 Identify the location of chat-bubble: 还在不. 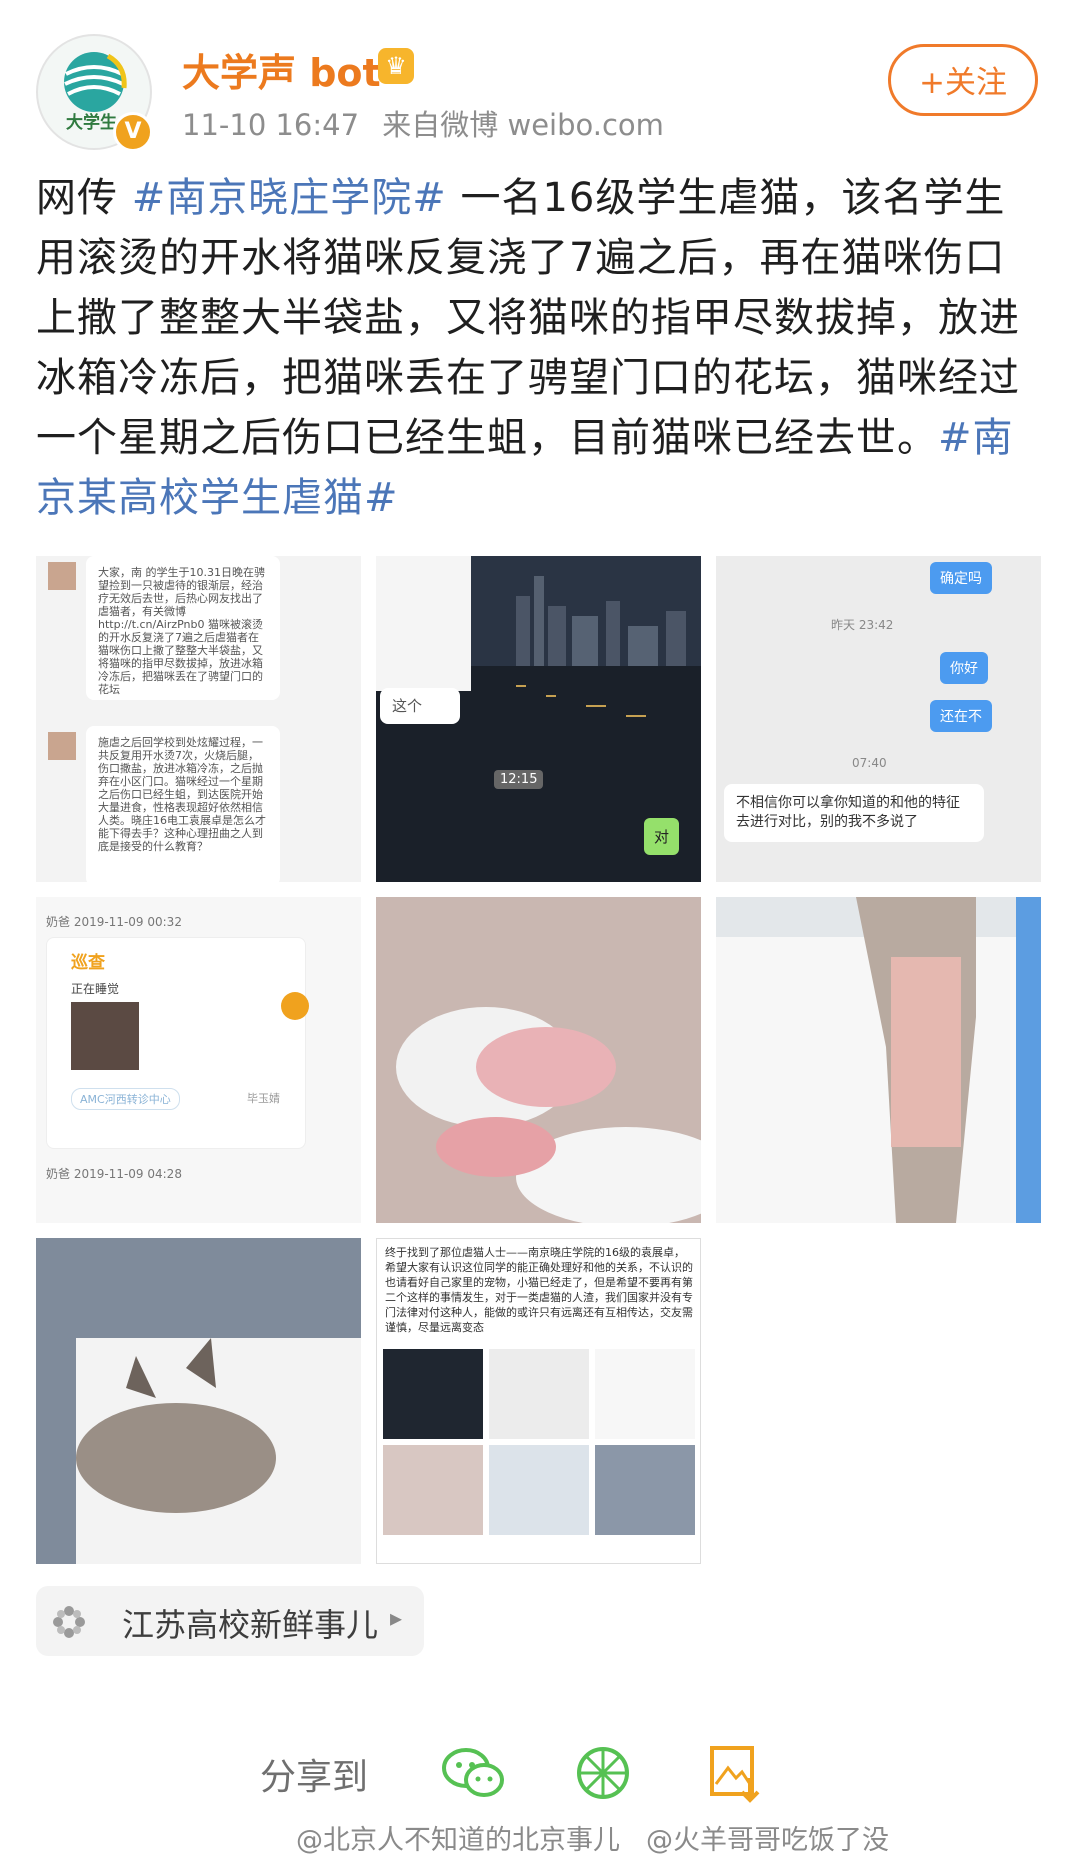
(961, 716).